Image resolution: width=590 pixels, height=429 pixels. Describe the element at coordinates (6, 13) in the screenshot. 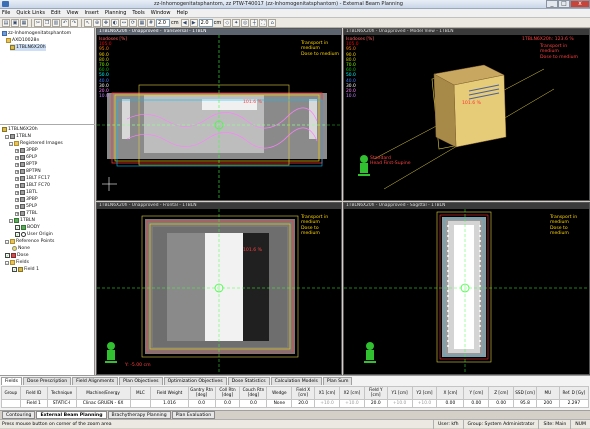

I see `menu-file: File` at that location.